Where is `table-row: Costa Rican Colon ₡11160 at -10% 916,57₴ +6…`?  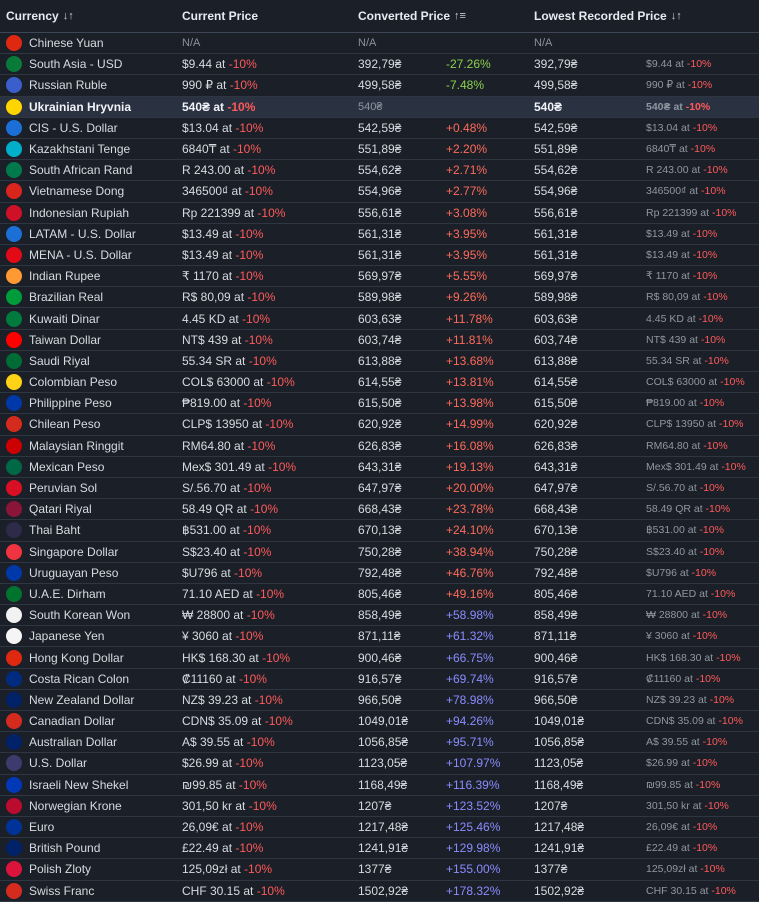
table-row: Costa Rican Colon ₡11160 at -10% 916,57₴ +6… is located at coordinates (379, 679).